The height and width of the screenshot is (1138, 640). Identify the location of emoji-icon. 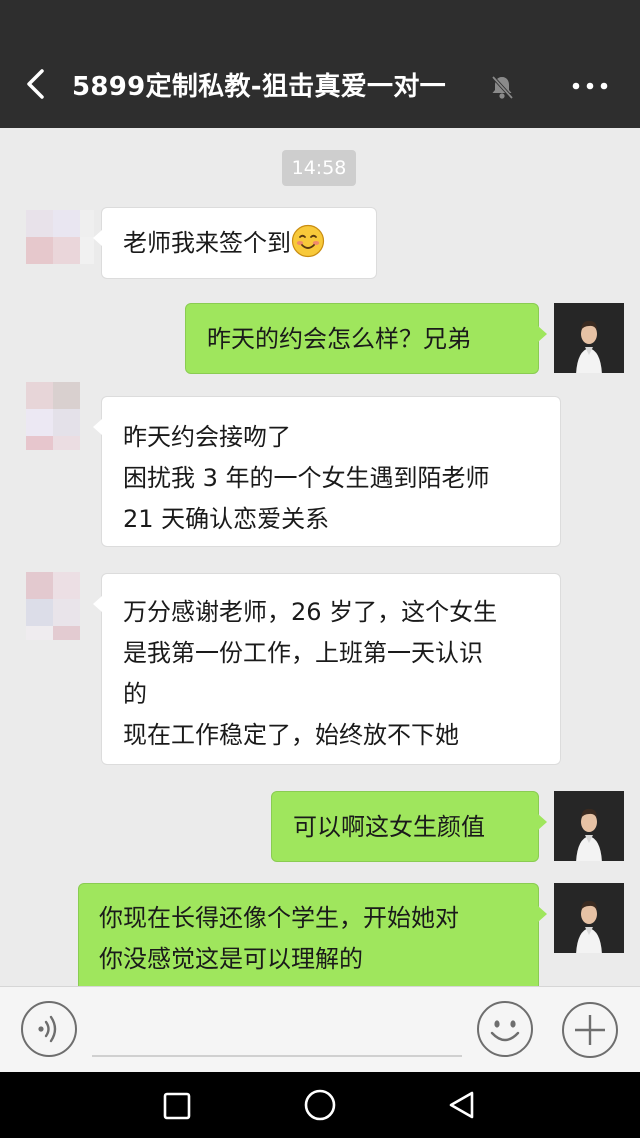
(505, 1029).